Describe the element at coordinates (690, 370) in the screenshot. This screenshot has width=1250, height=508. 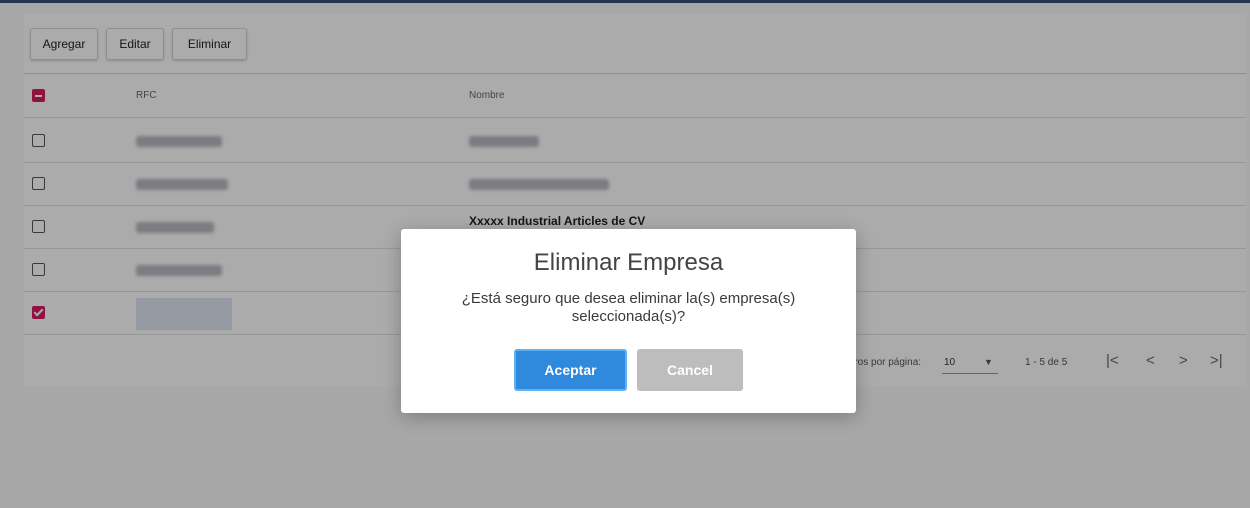
I see `cancel-button: Cancel` at that location.